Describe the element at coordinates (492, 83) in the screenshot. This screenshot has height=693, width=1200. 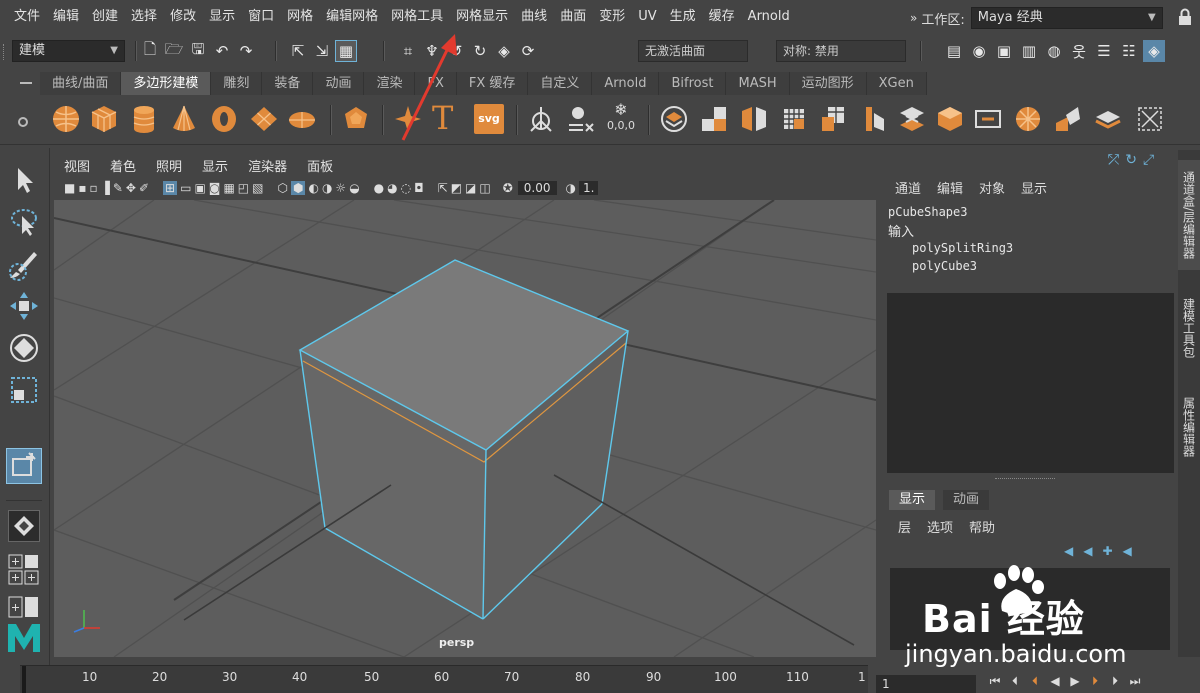
I see `tab-fx-caching: FX 缓存` at that location.